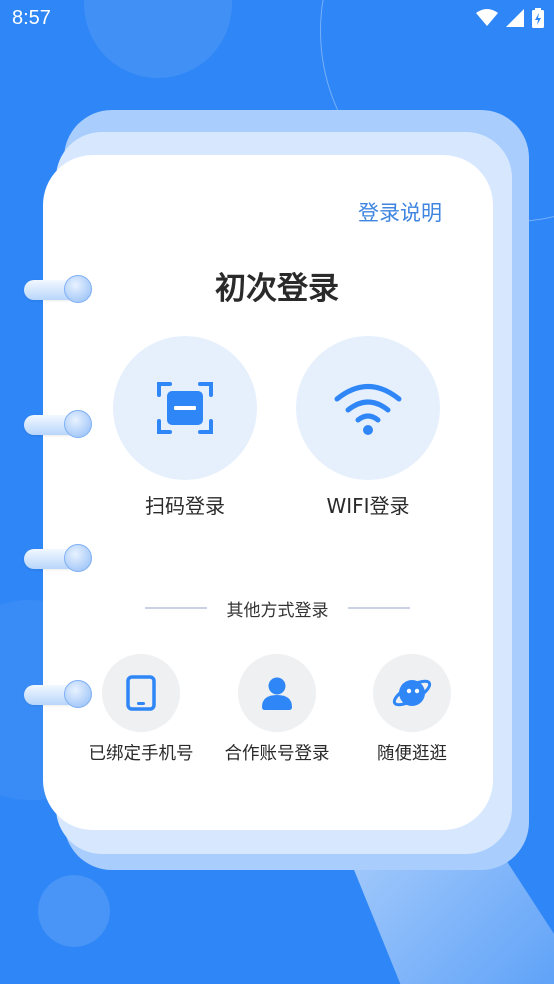 The height and width of the screenshot is (984, 554). Describe the element at coordinates (277, 754) in the screenshot. I see `partner-account-label: 合作账号登录` at that location.